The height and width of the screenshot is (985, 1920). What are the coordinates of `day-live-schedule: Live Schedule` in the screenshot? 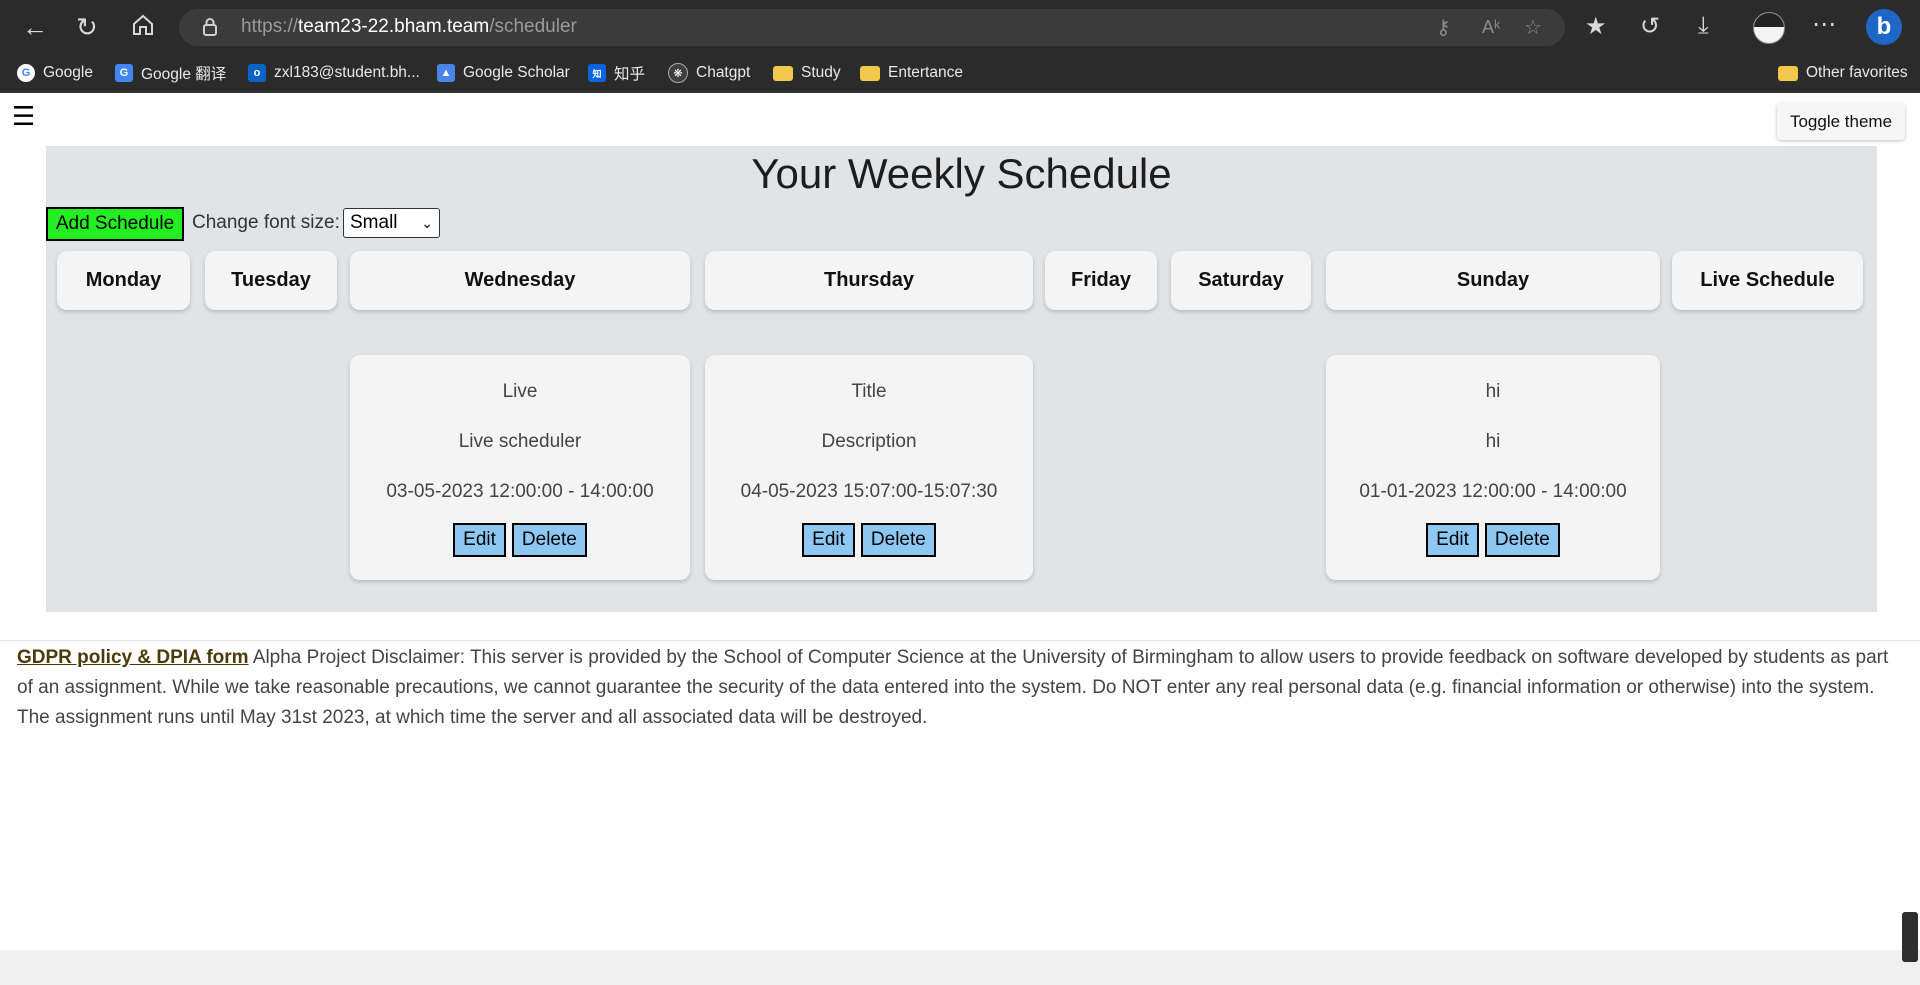 It's located at (1767, 280).